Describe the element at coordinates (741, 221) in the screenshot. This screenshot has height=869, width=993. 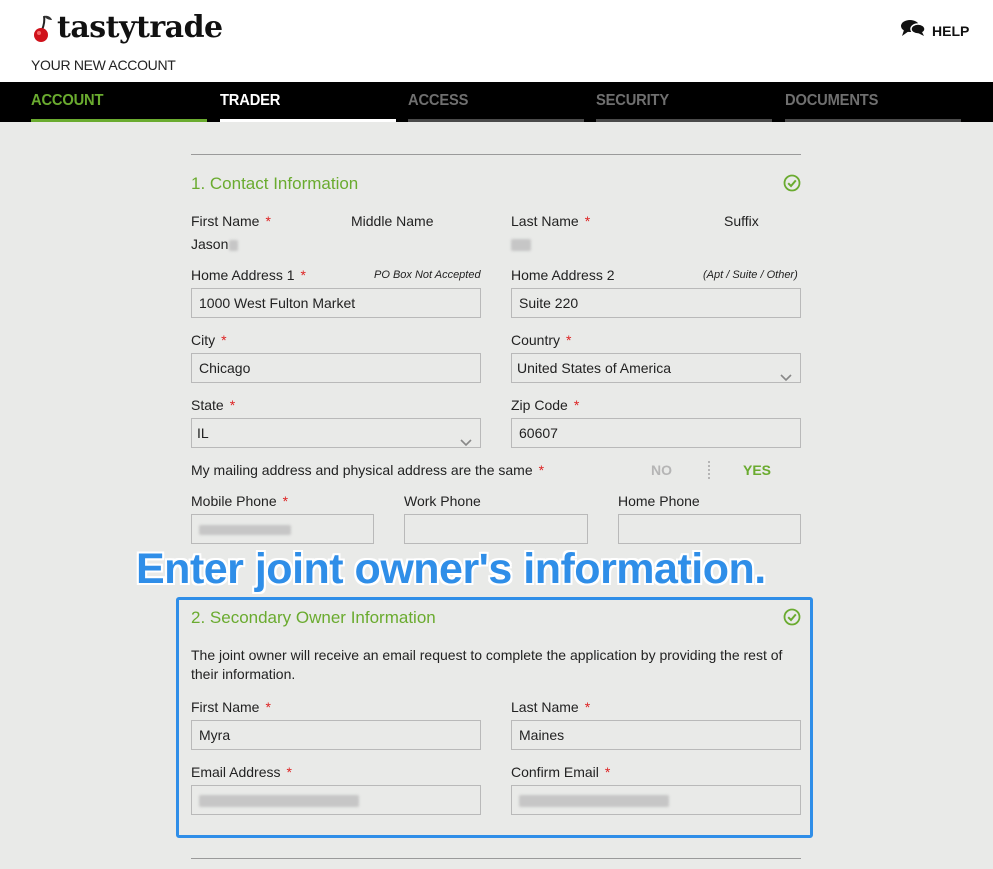
I see `suffix-label: Suffix` at that location.